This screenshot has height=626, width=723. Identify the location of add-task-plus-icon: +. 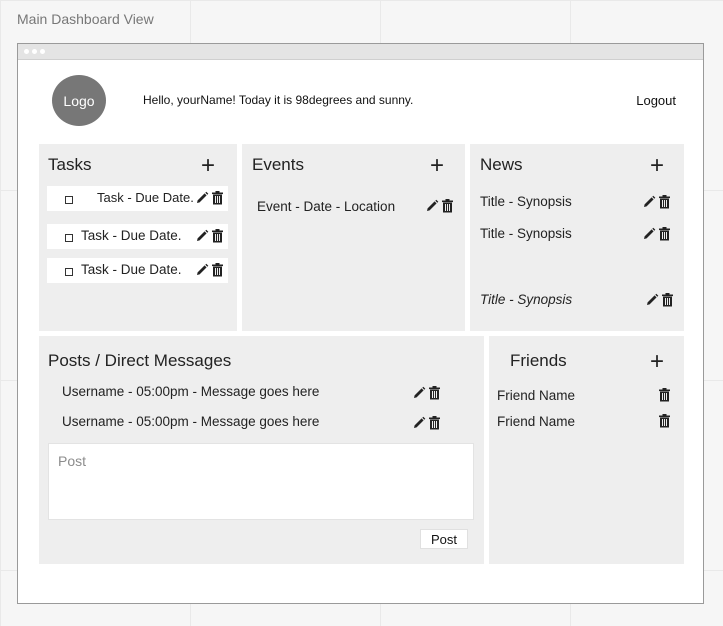
(208, 166).